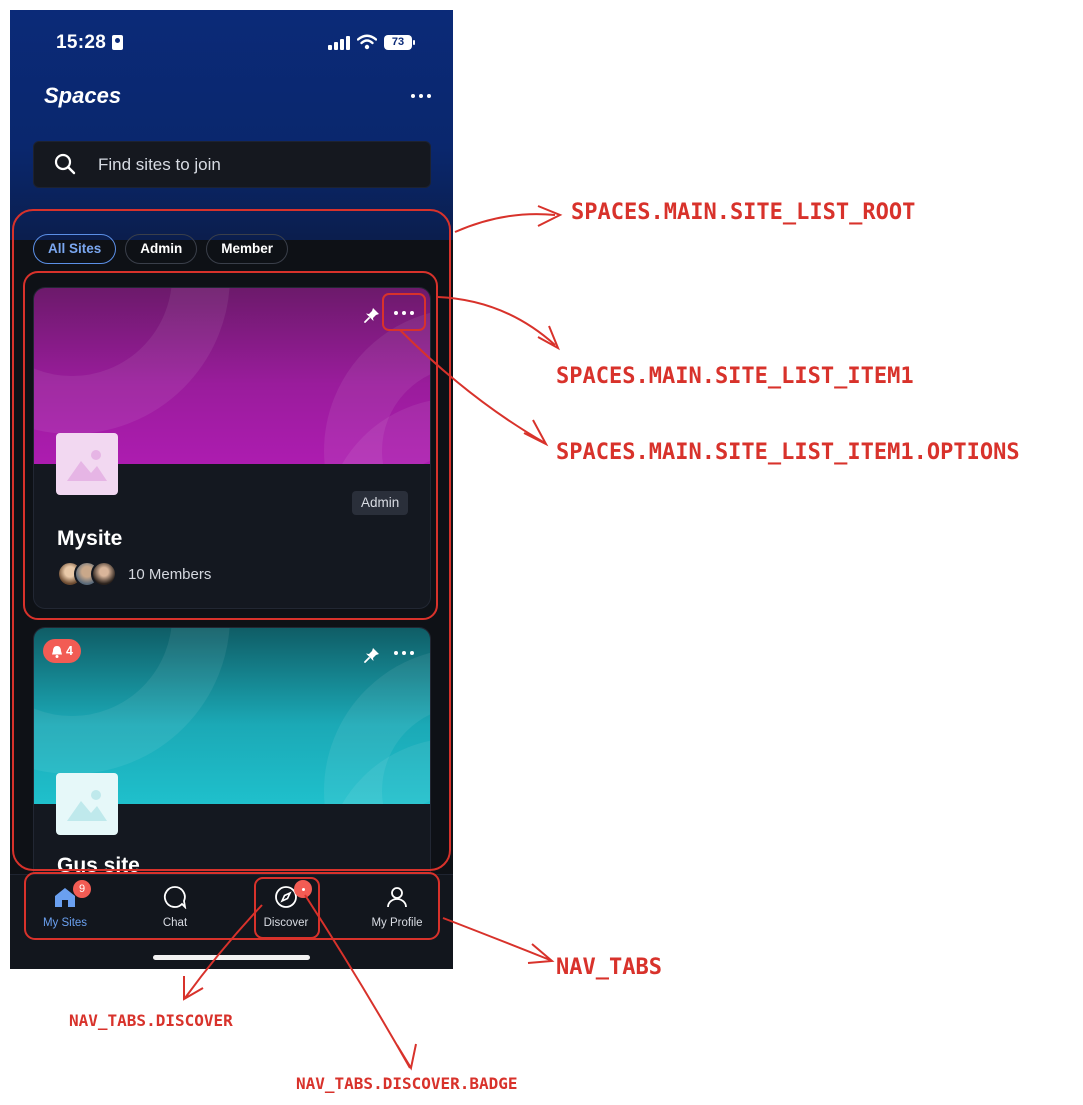  I want to click on annotation-label-nav-tabs-discover-badge: NAV_TABS.DISCOVER.BADGE, so click(407, 1083).